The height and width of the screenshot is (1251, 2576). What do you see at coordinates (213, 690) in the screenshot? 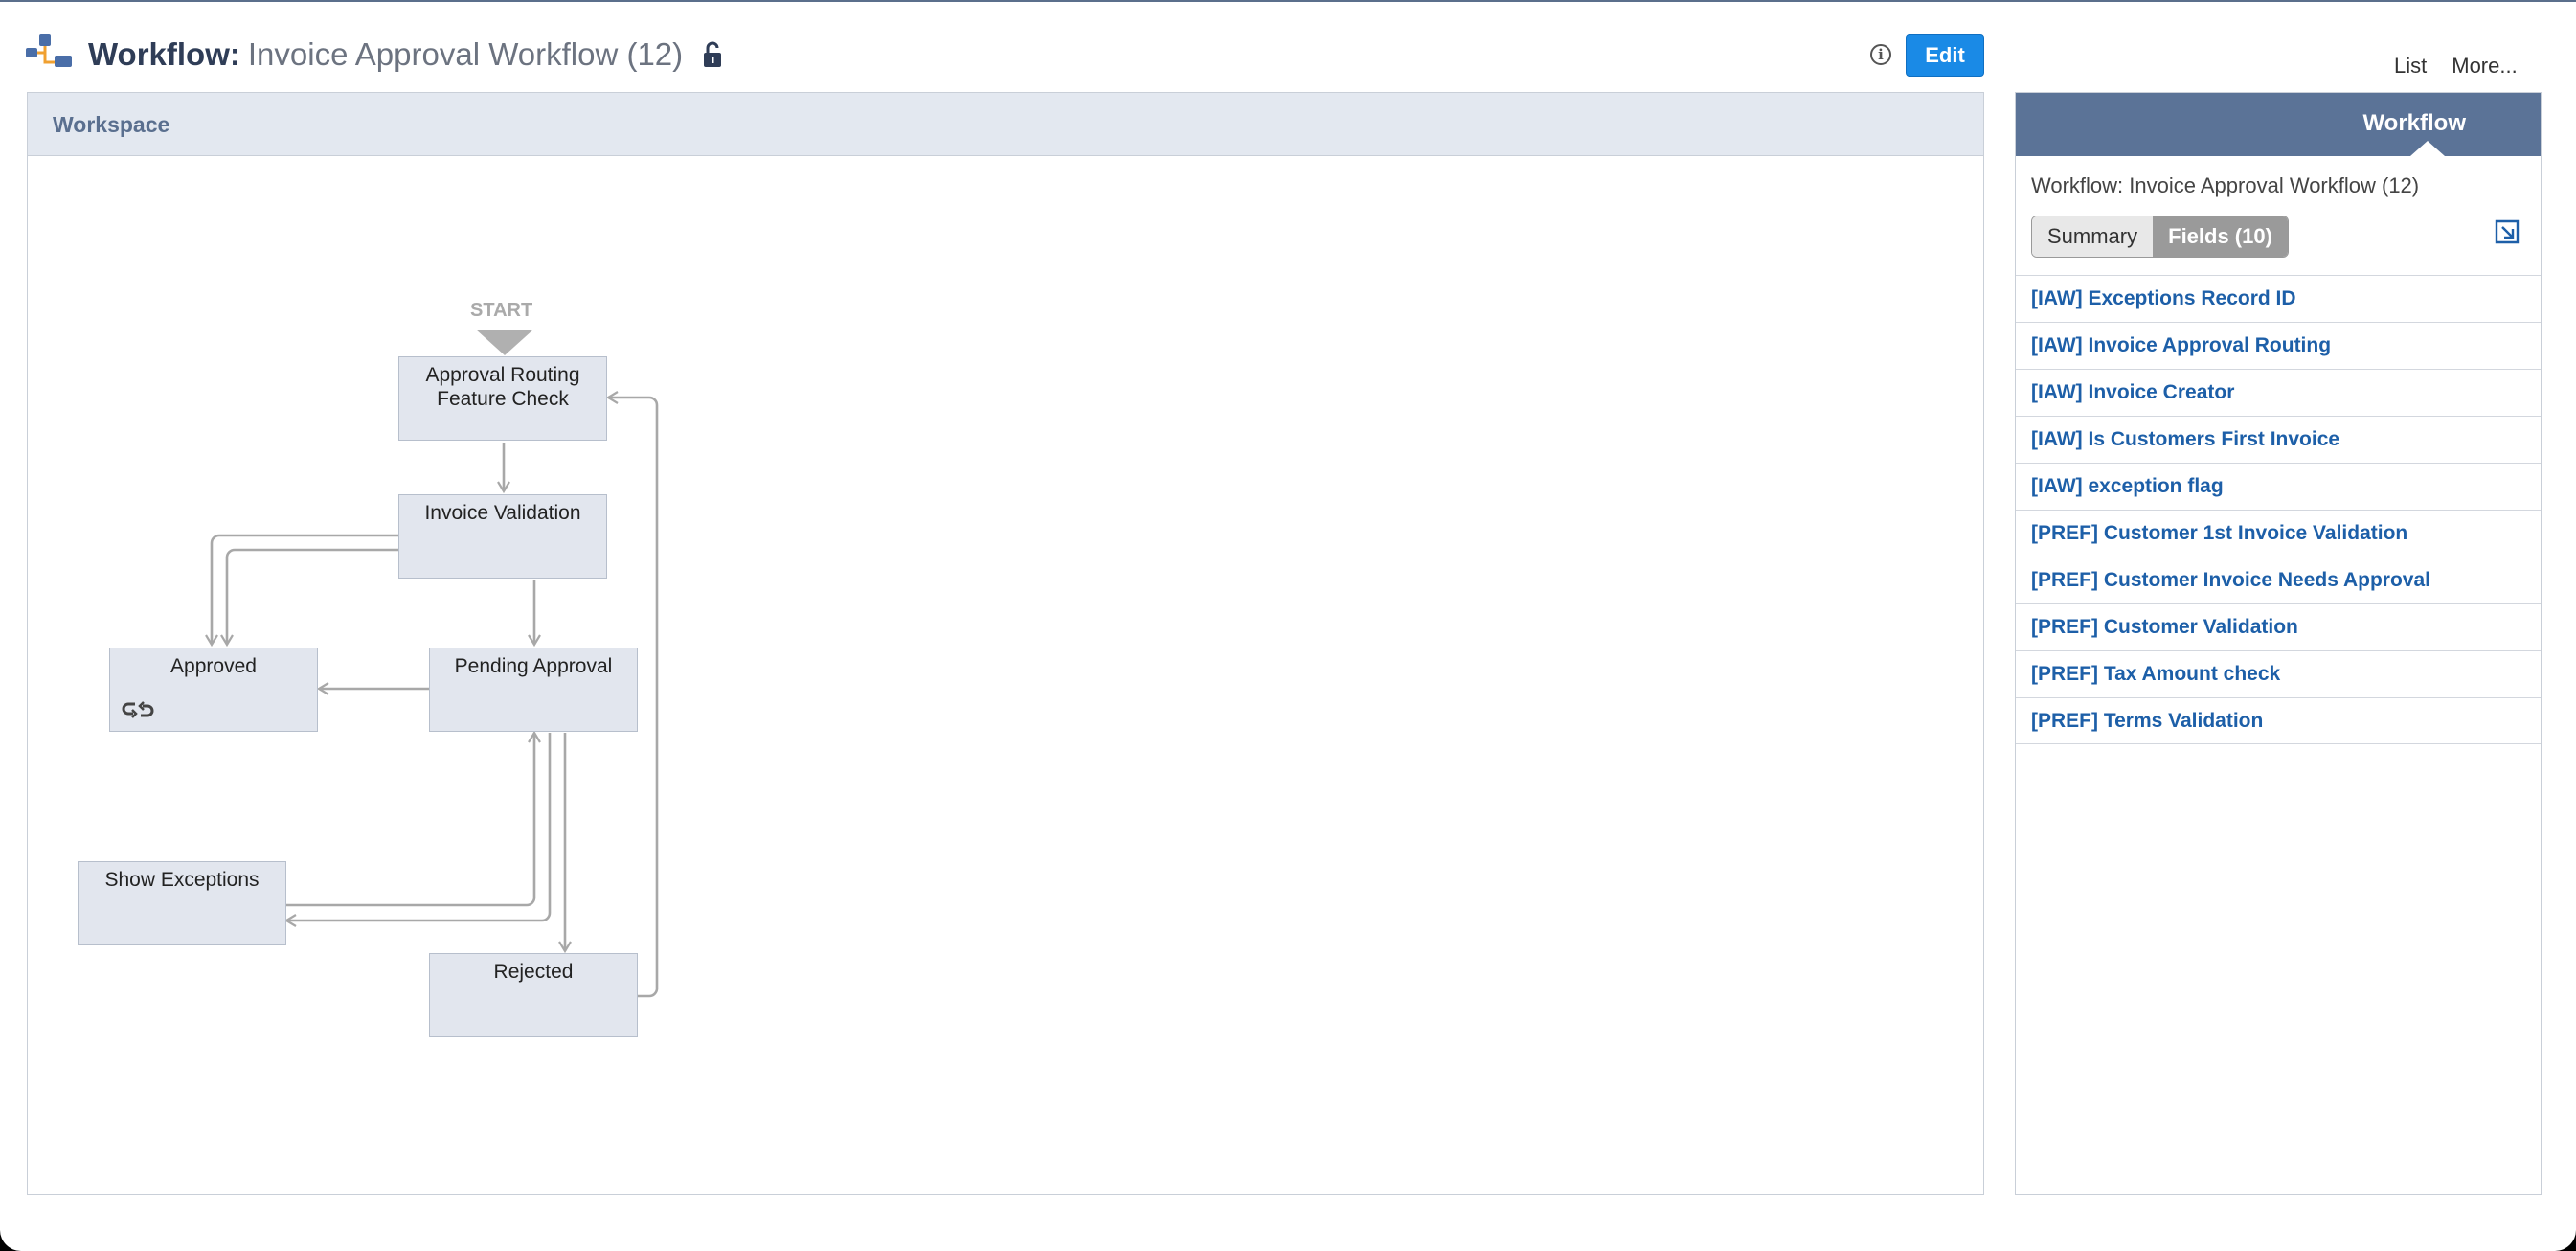
I see `node-approved: Approved` at bounding box center [213, 690].